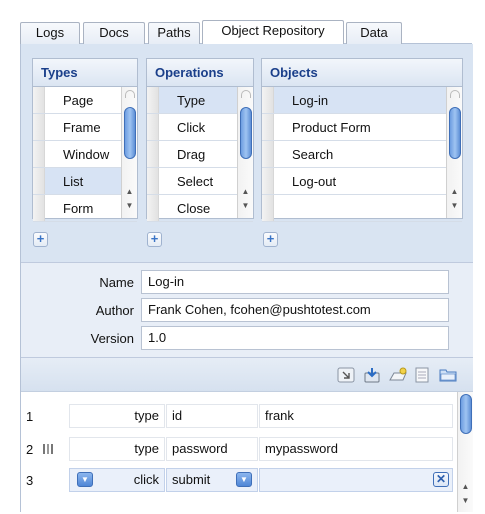 The height and width of the screenshot is (514, 485). I want to click on target-cell: password, so click(212, 449).